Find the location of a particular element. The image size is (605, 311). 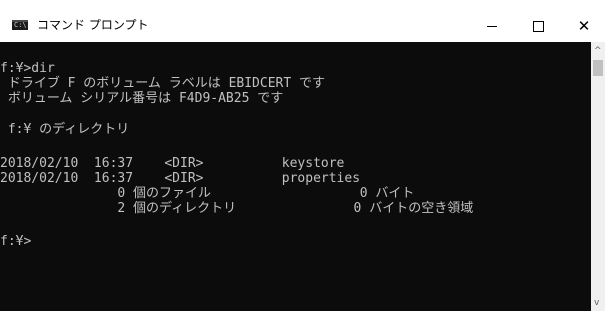

close-button: ✕ is located at coordinates (583, 26).